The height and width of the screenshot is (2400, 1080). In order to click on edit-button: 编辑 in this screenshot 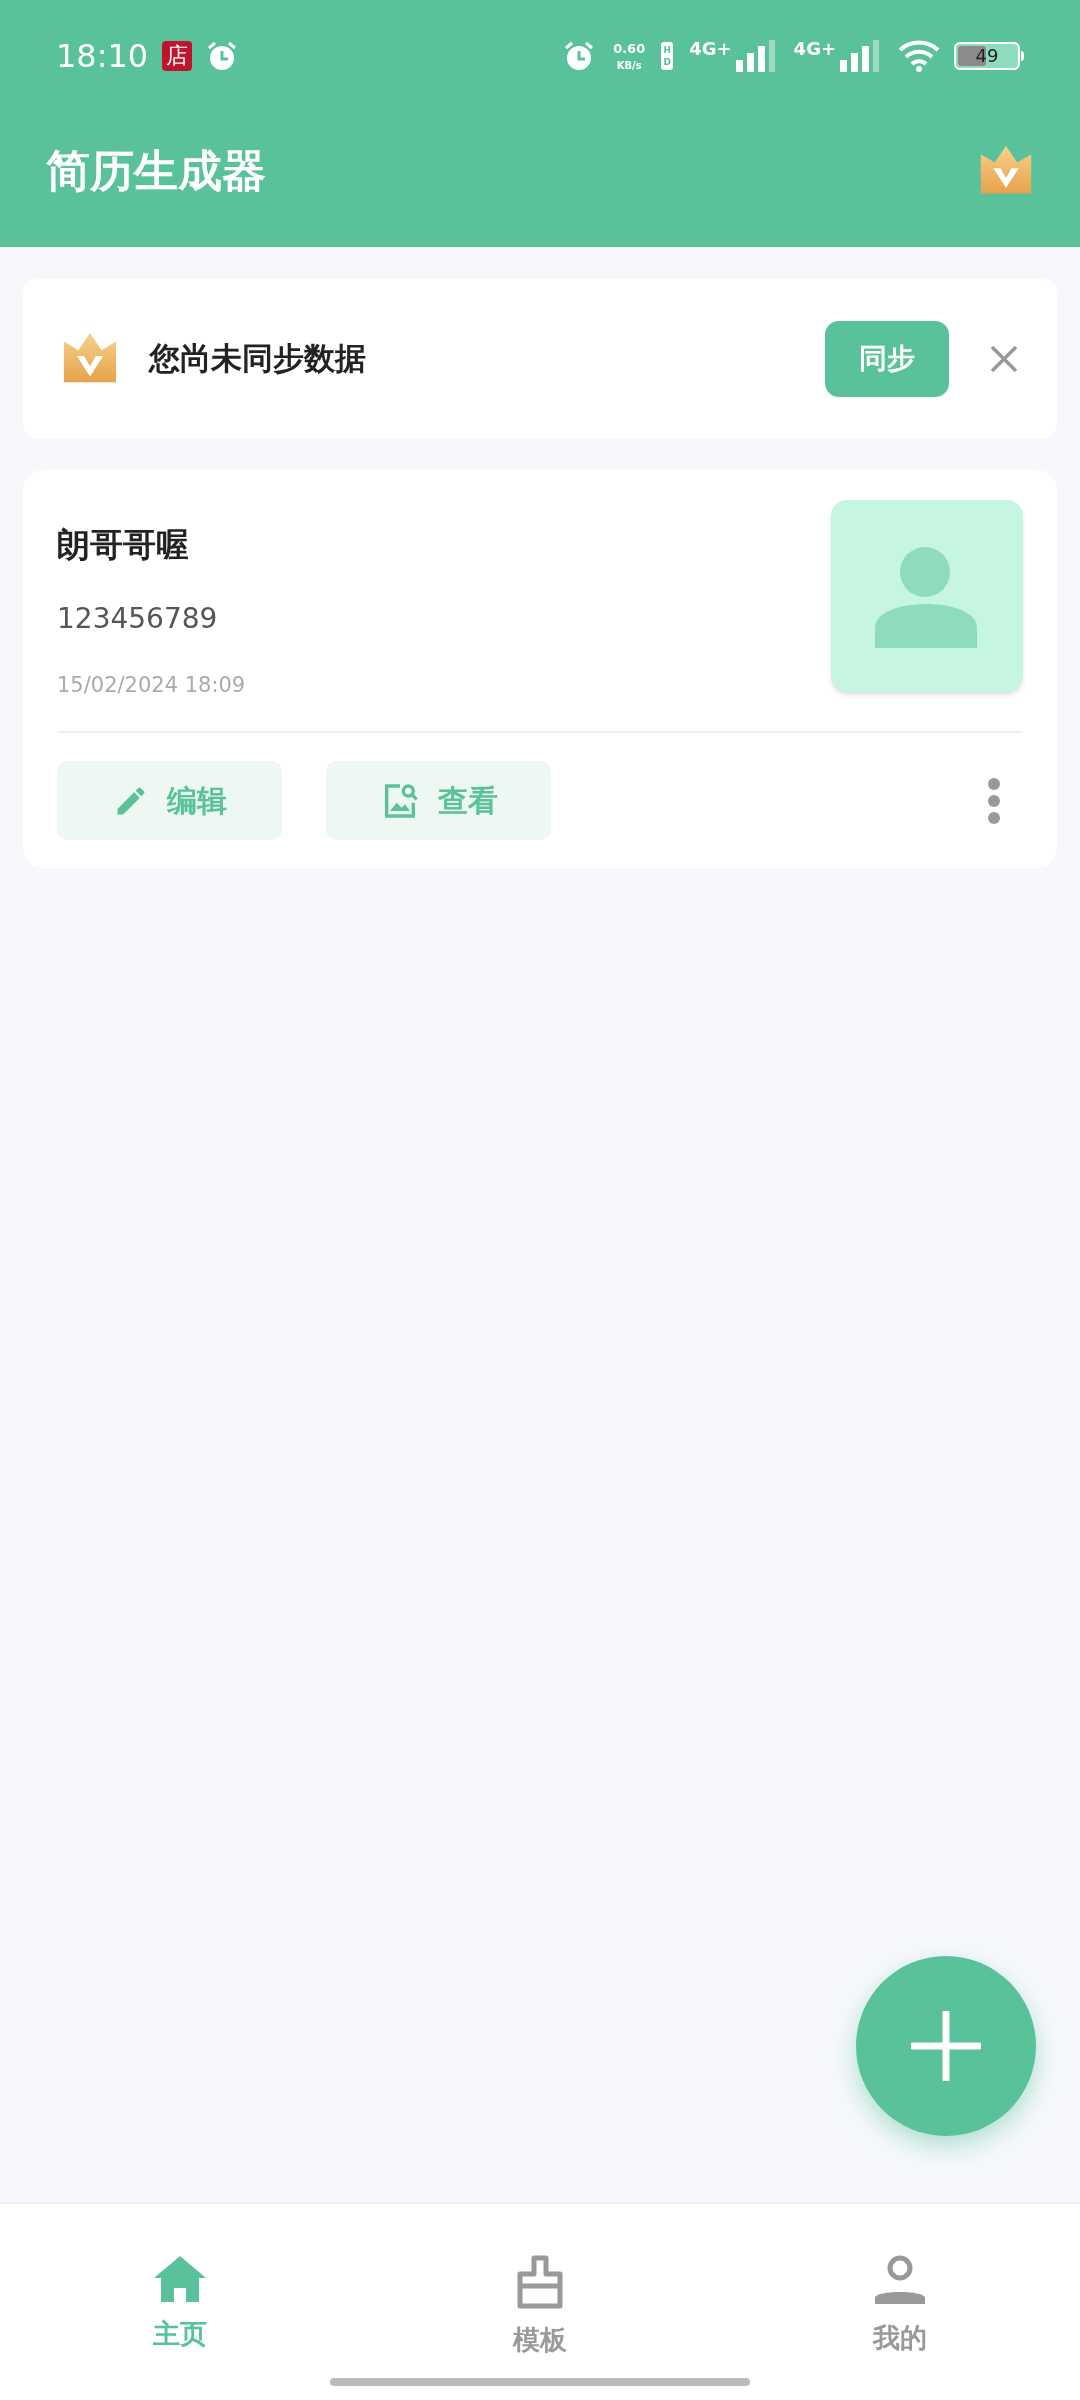, I will do `click(169, 800)`.